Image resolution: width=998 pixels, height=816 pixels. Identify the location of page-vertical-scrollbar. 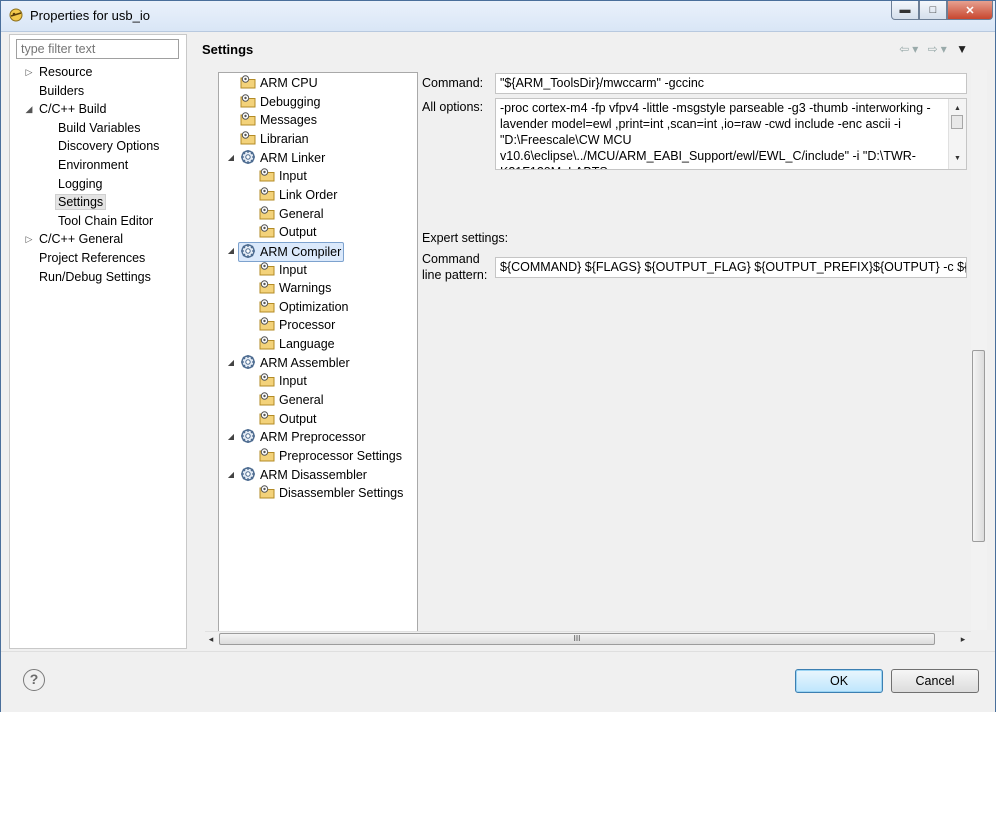
(979, 350).